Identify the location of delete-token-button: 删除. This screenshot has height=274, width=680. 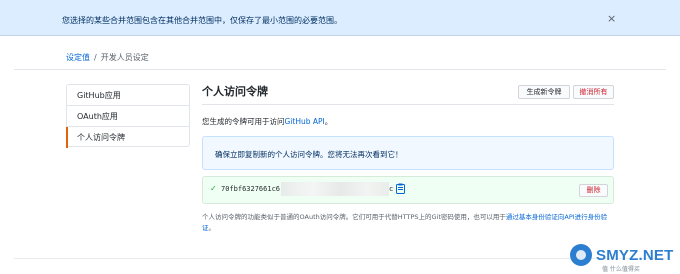
(593, 190).